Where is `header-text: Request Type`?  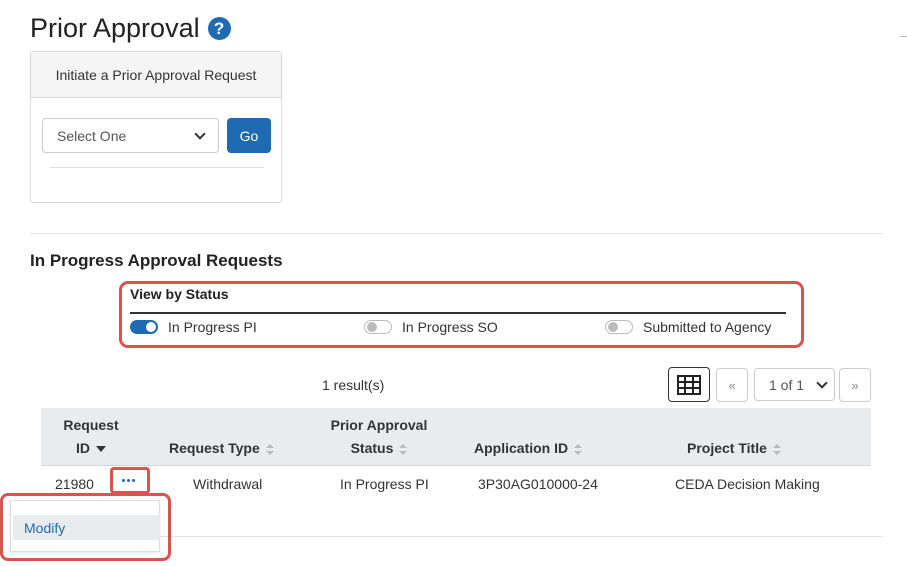 header-text: Request Type is located at coordinates (214, 448).